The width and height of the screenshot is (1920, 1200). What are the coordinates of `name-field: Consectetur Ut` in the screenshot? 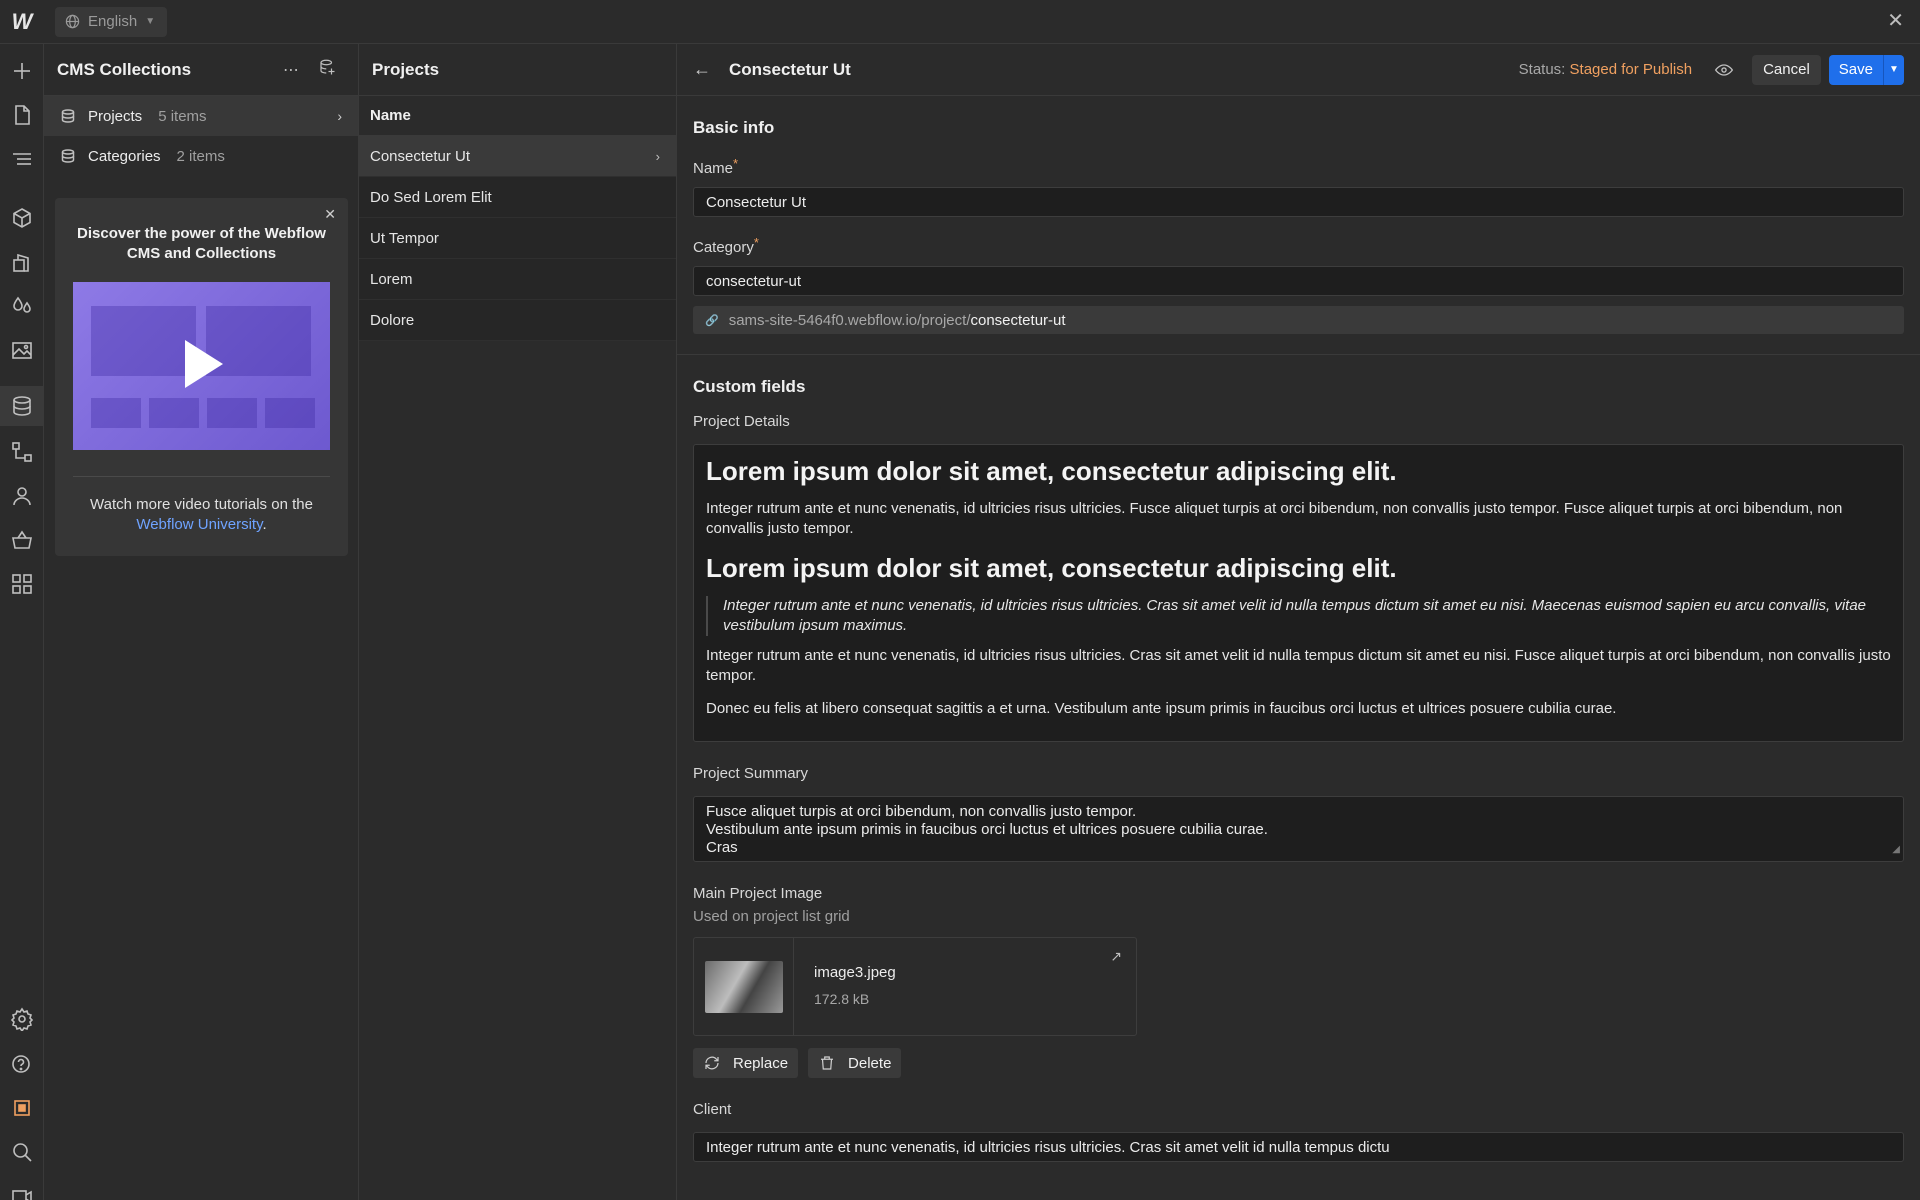 It's located at (1298, 202).